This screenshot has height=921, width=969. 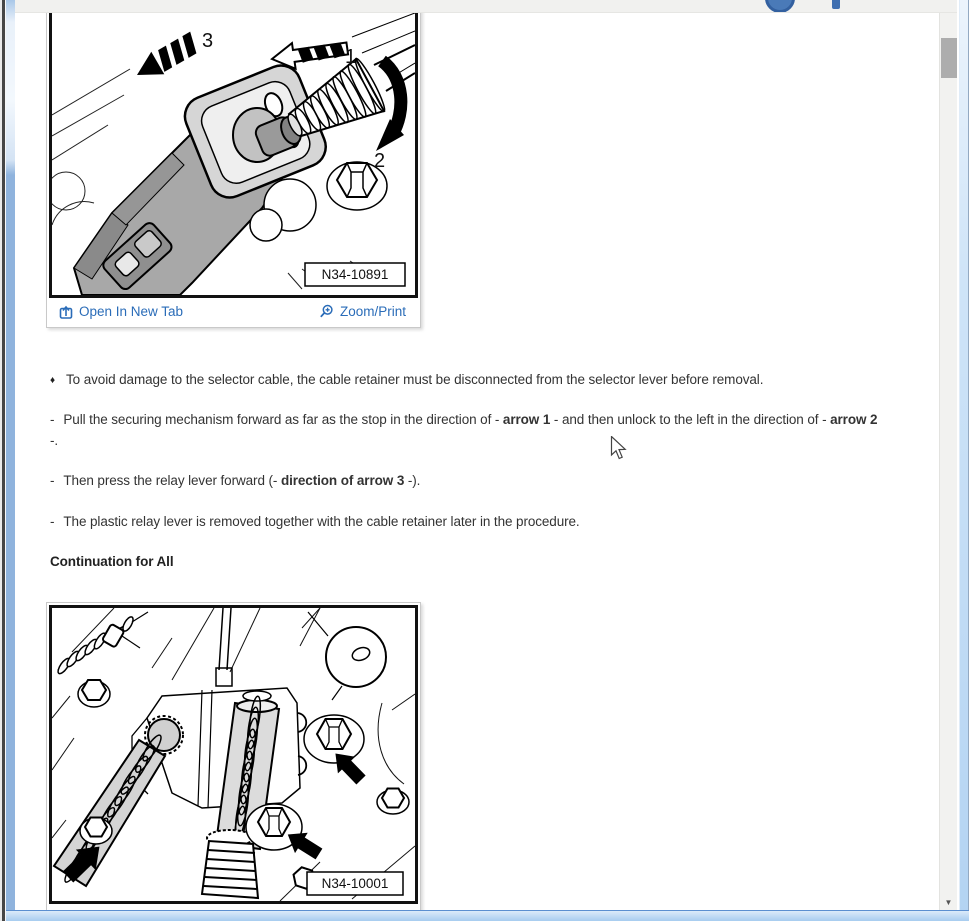 I want to click on open-in-new-tab-icon, so click(x=66, y=312).